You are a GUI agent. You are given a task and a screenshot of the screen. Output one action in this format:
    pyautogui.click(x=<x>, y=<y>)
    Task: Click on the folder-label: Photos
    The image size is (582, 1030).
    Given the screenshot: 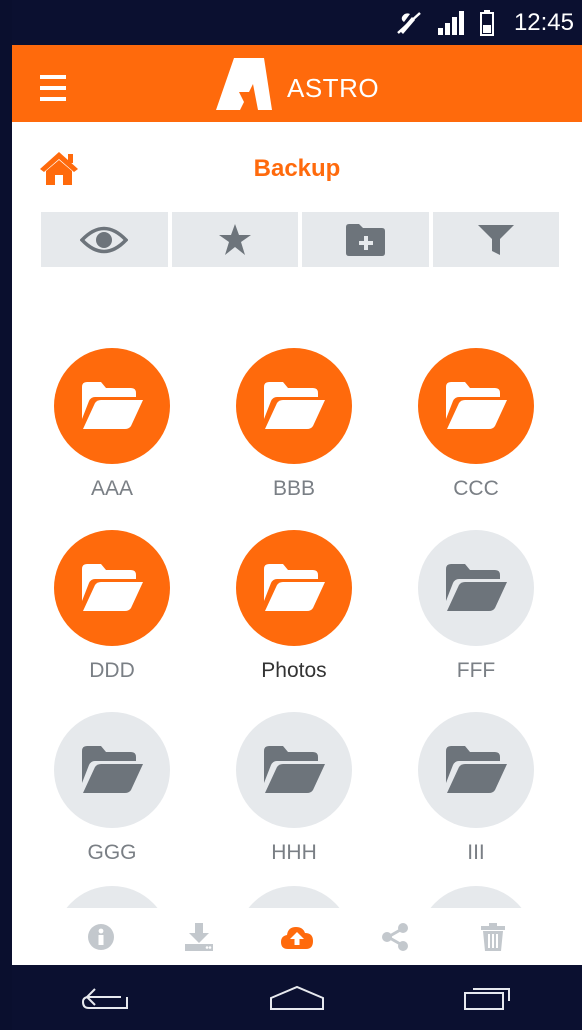 What is the action you would take?
    pyautogui.click(x=294, y=670)
    